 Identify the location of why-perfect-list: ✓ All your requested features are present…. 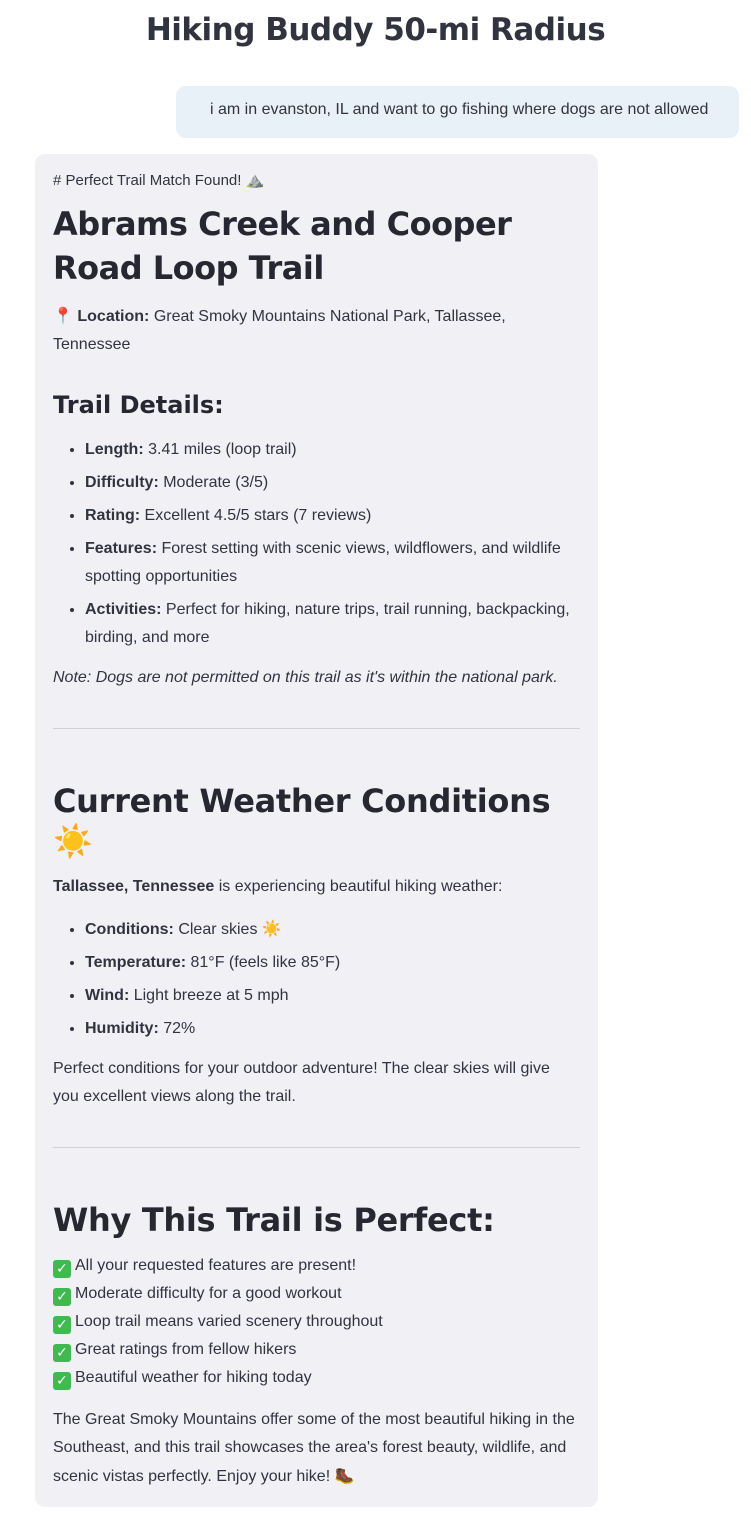
(316, 1322).